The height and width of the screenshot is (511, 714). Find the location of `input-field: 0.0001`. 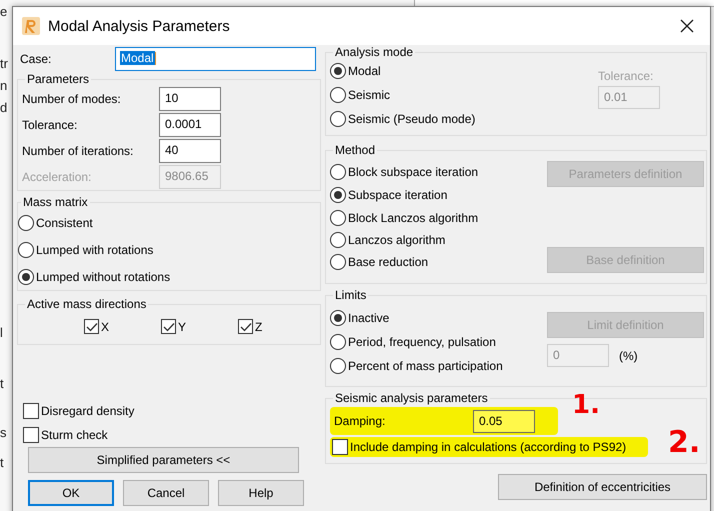

input-field: 0.0001 is located at coordinates (190, 125).